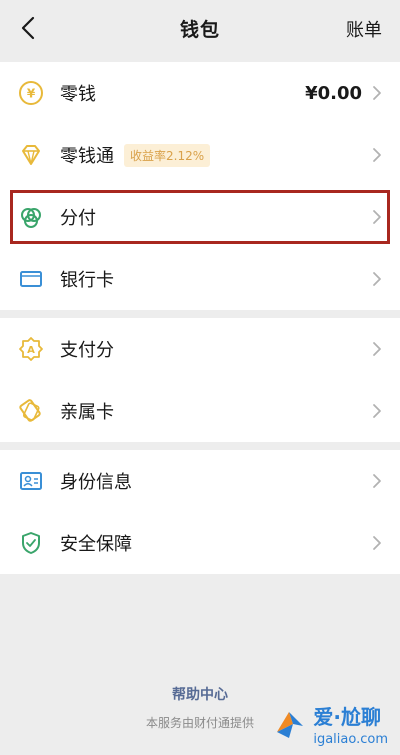 The height and width of the screenshot is (755, 400). I want to click on fenfu-icon, so click(31, 217).